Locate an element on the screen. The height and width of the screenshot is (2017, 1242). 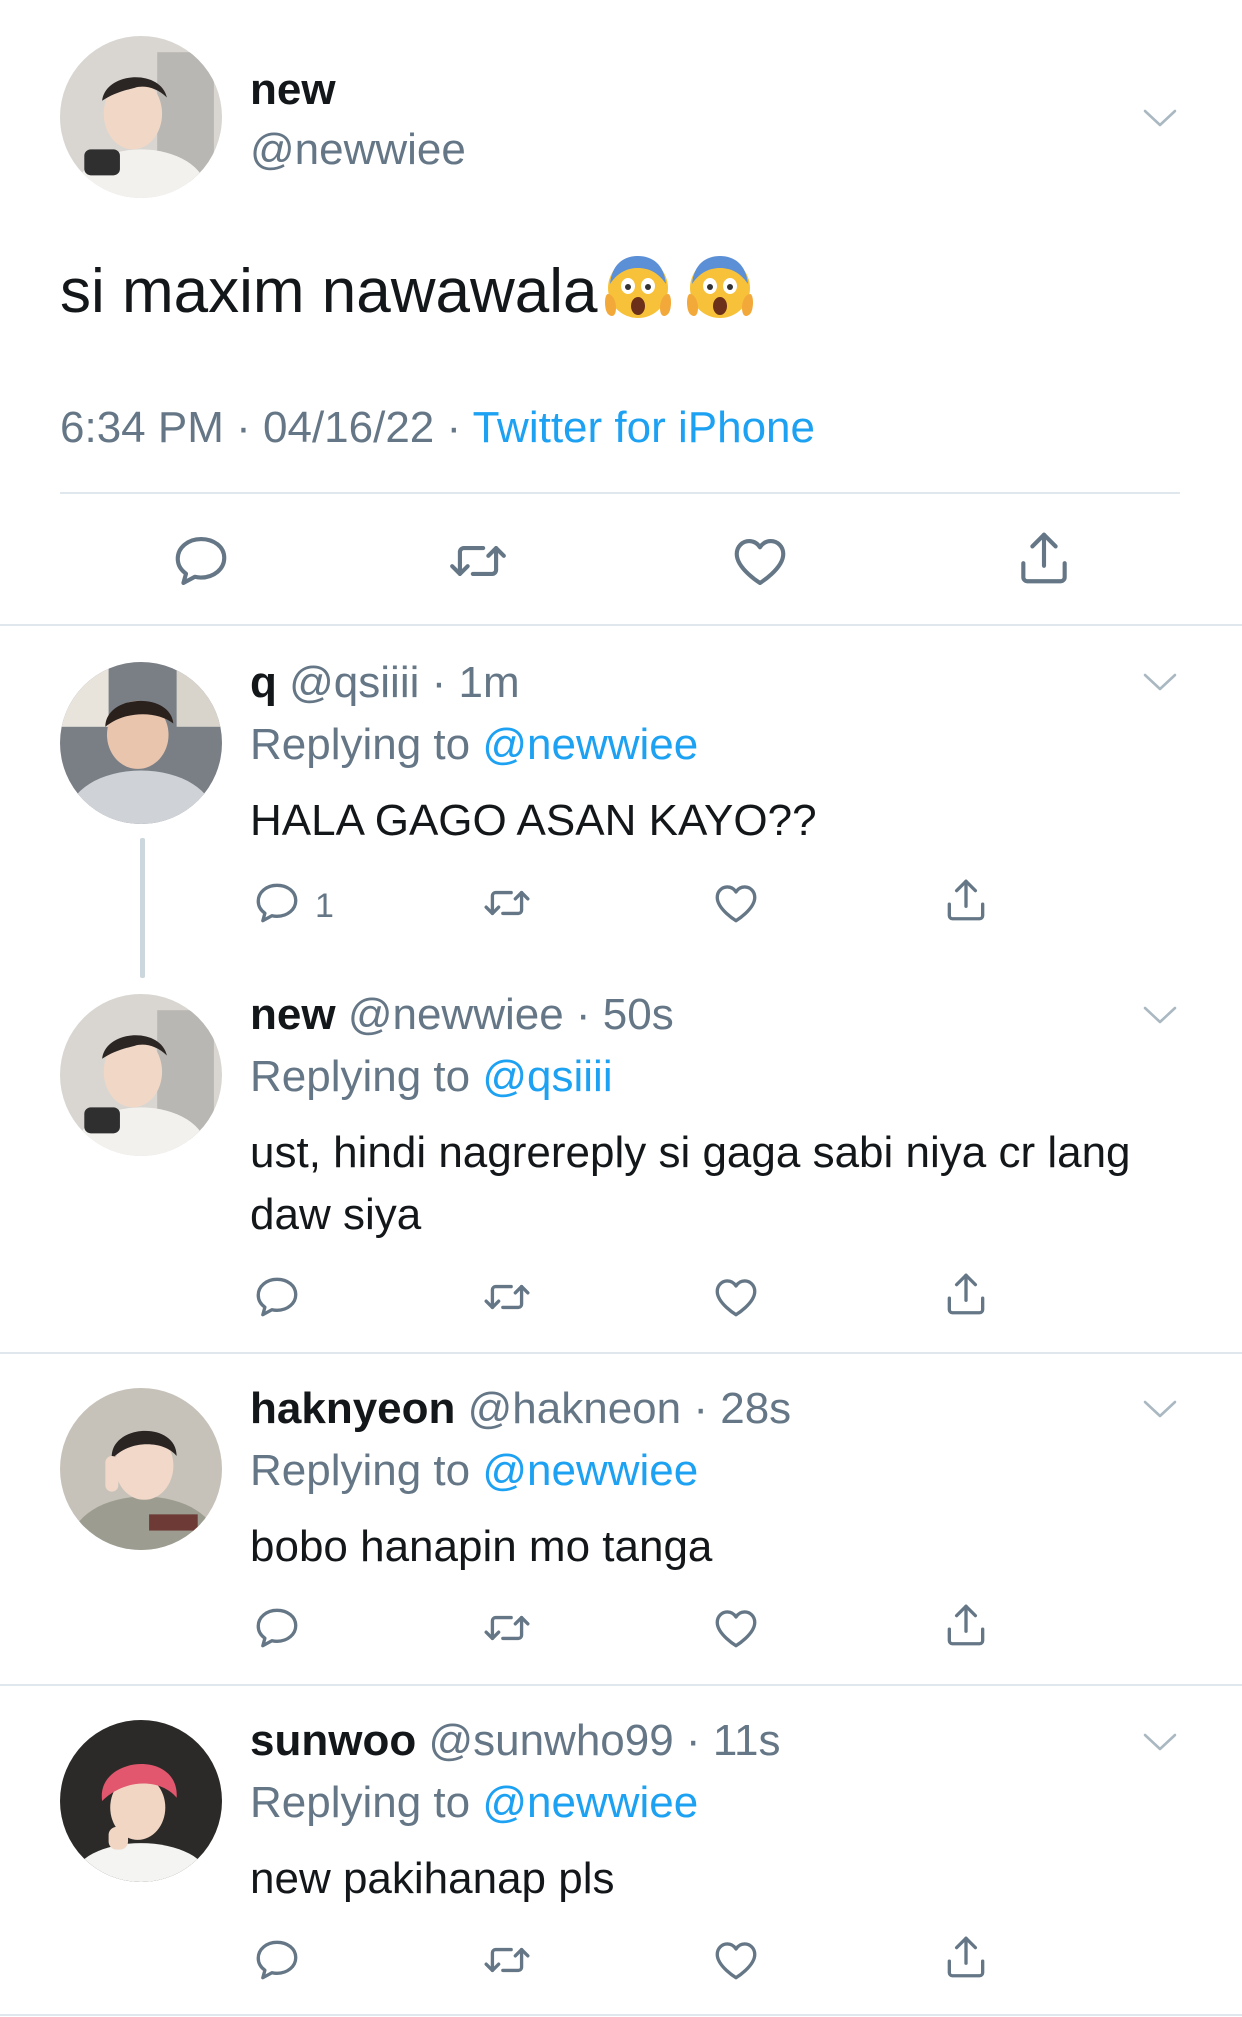
tweet-source-link: Twitter for iPhone is located at coordinates (644, 427).